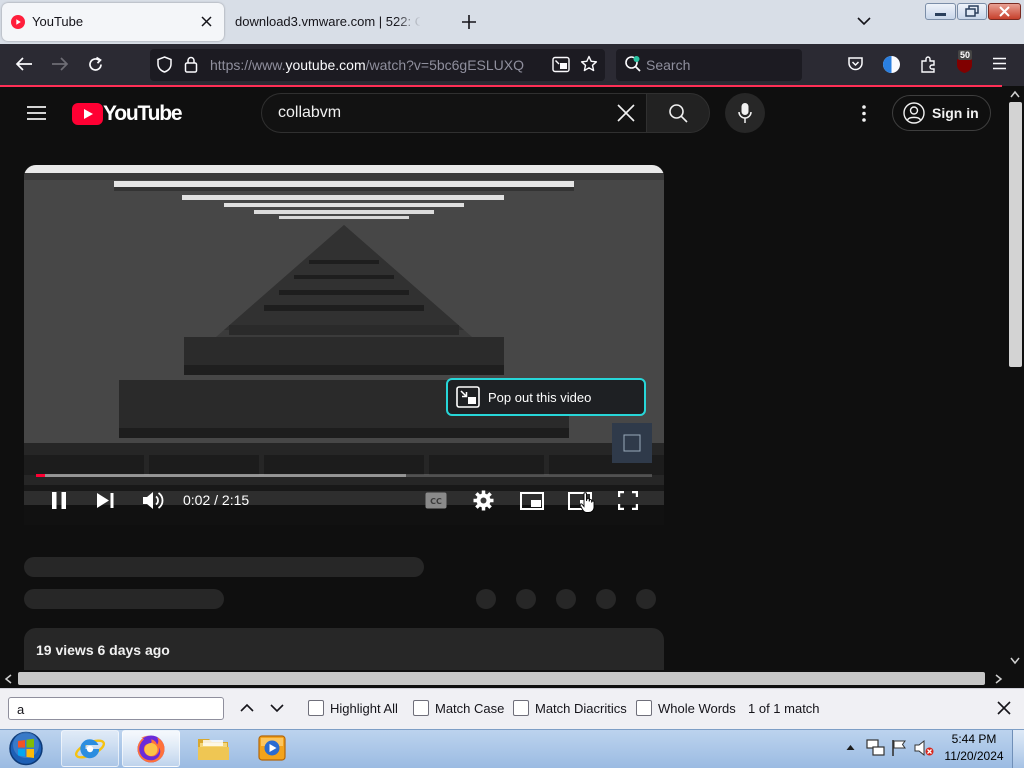  I want to click on pause-icon, so click(59, 500).